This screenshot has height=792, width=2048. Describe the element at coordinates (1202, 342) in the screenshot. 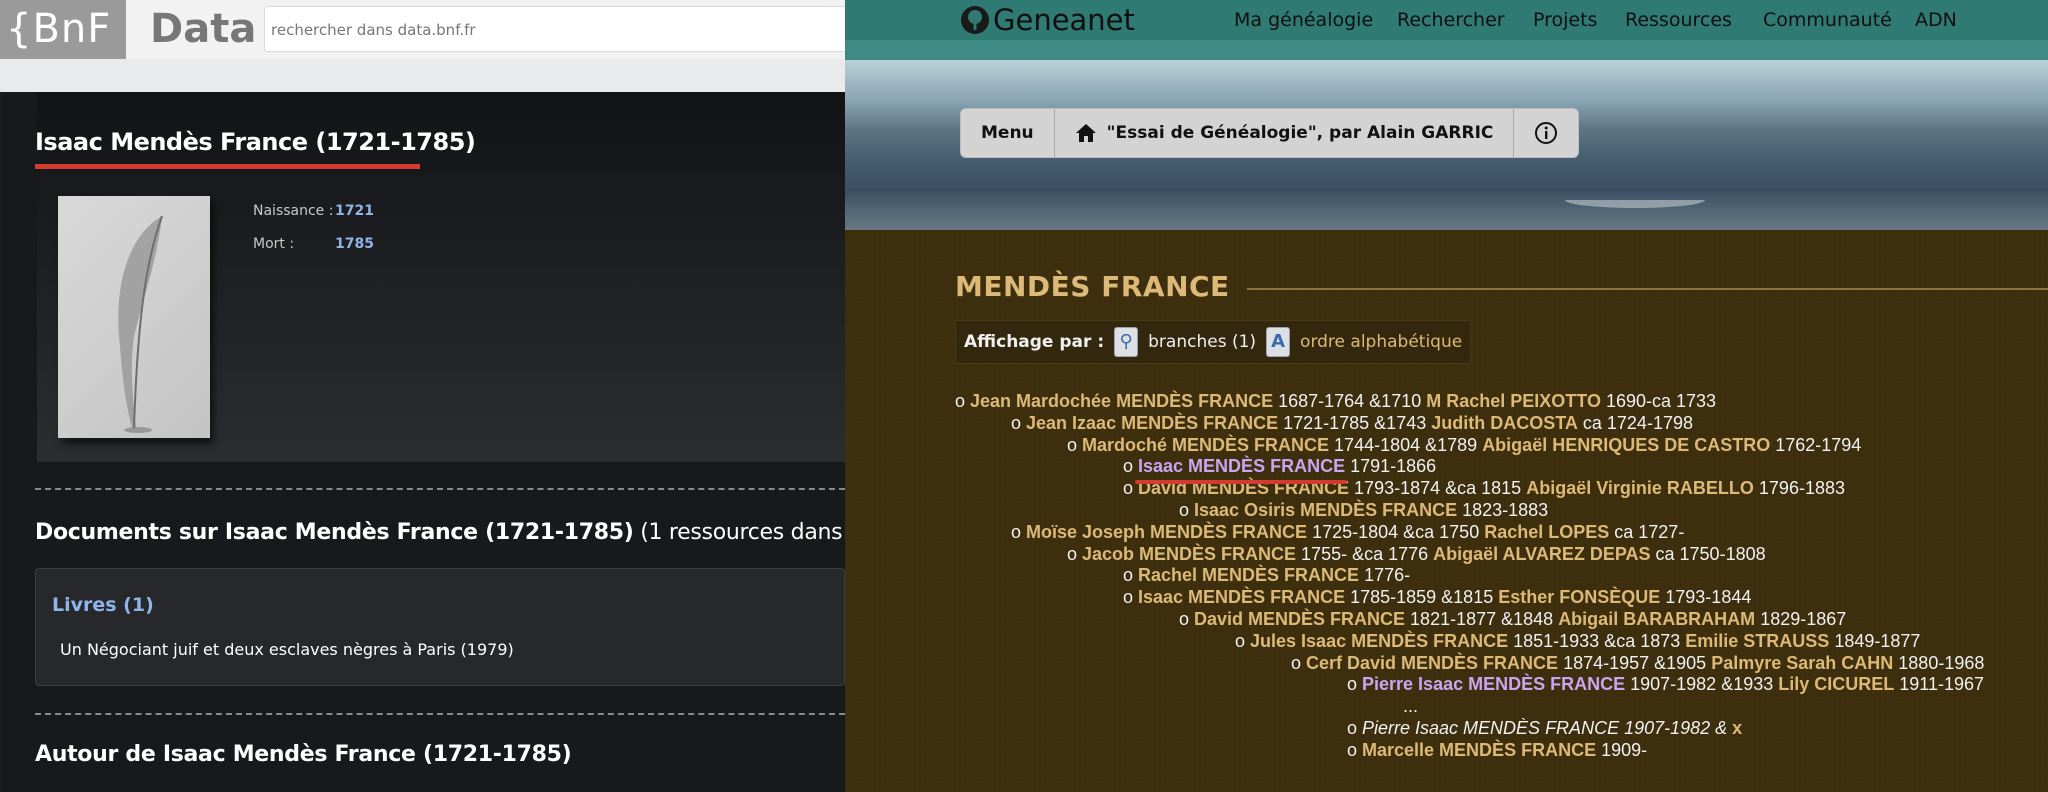

I see `branches-option: branches (1)` at that location.